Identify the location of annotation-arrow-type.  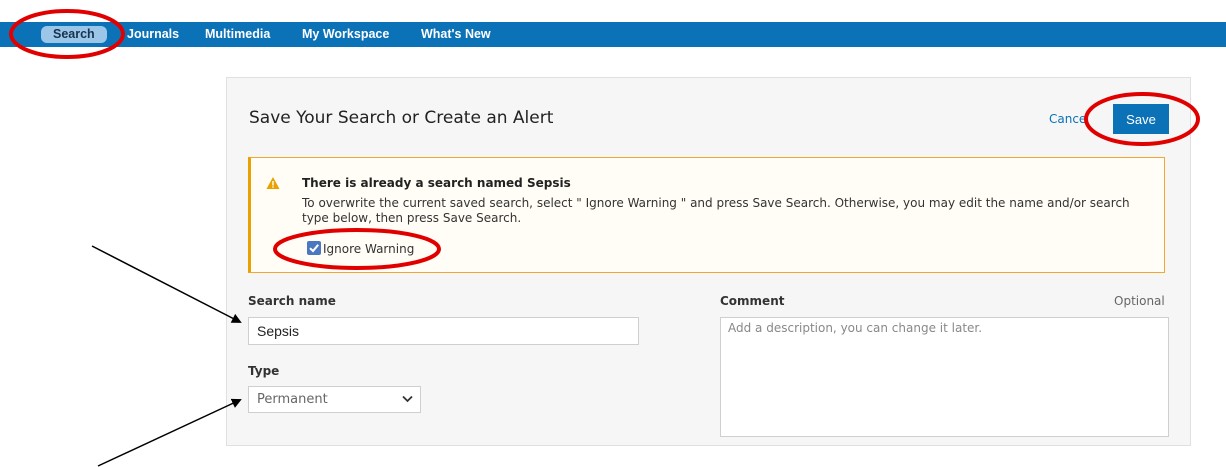
(169, 432).